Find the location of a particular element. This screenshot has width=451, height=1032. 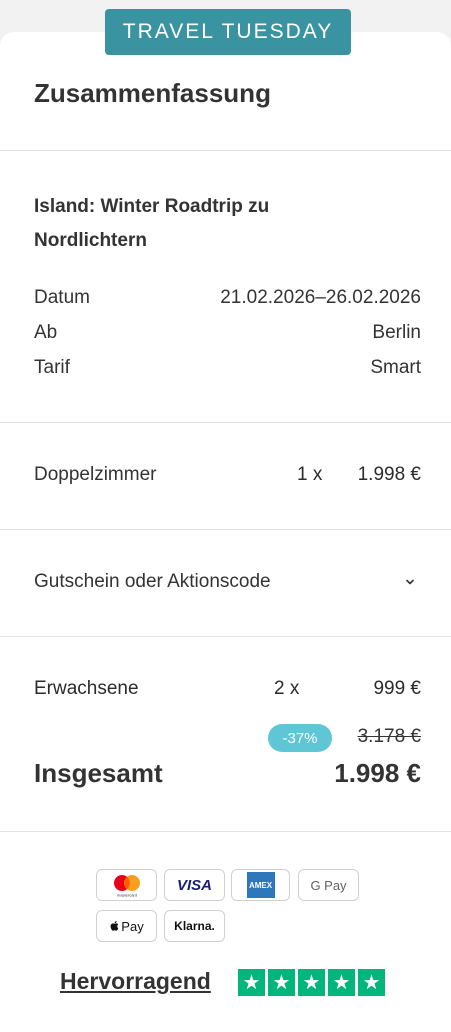

voucher-label: Gutschein oder Aktionscode is located at coordinates (152, 581).